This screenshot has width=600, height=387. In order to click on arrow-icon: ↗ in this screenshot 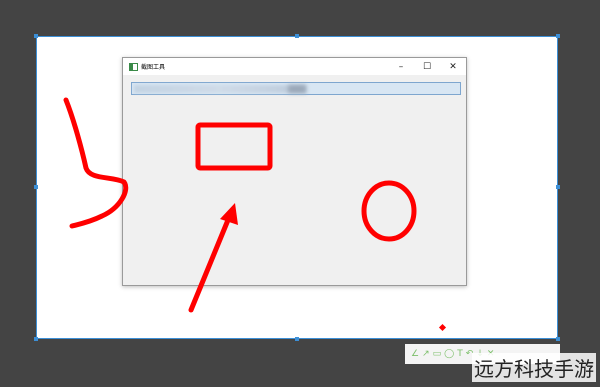, I will do `click(426, 354)`.